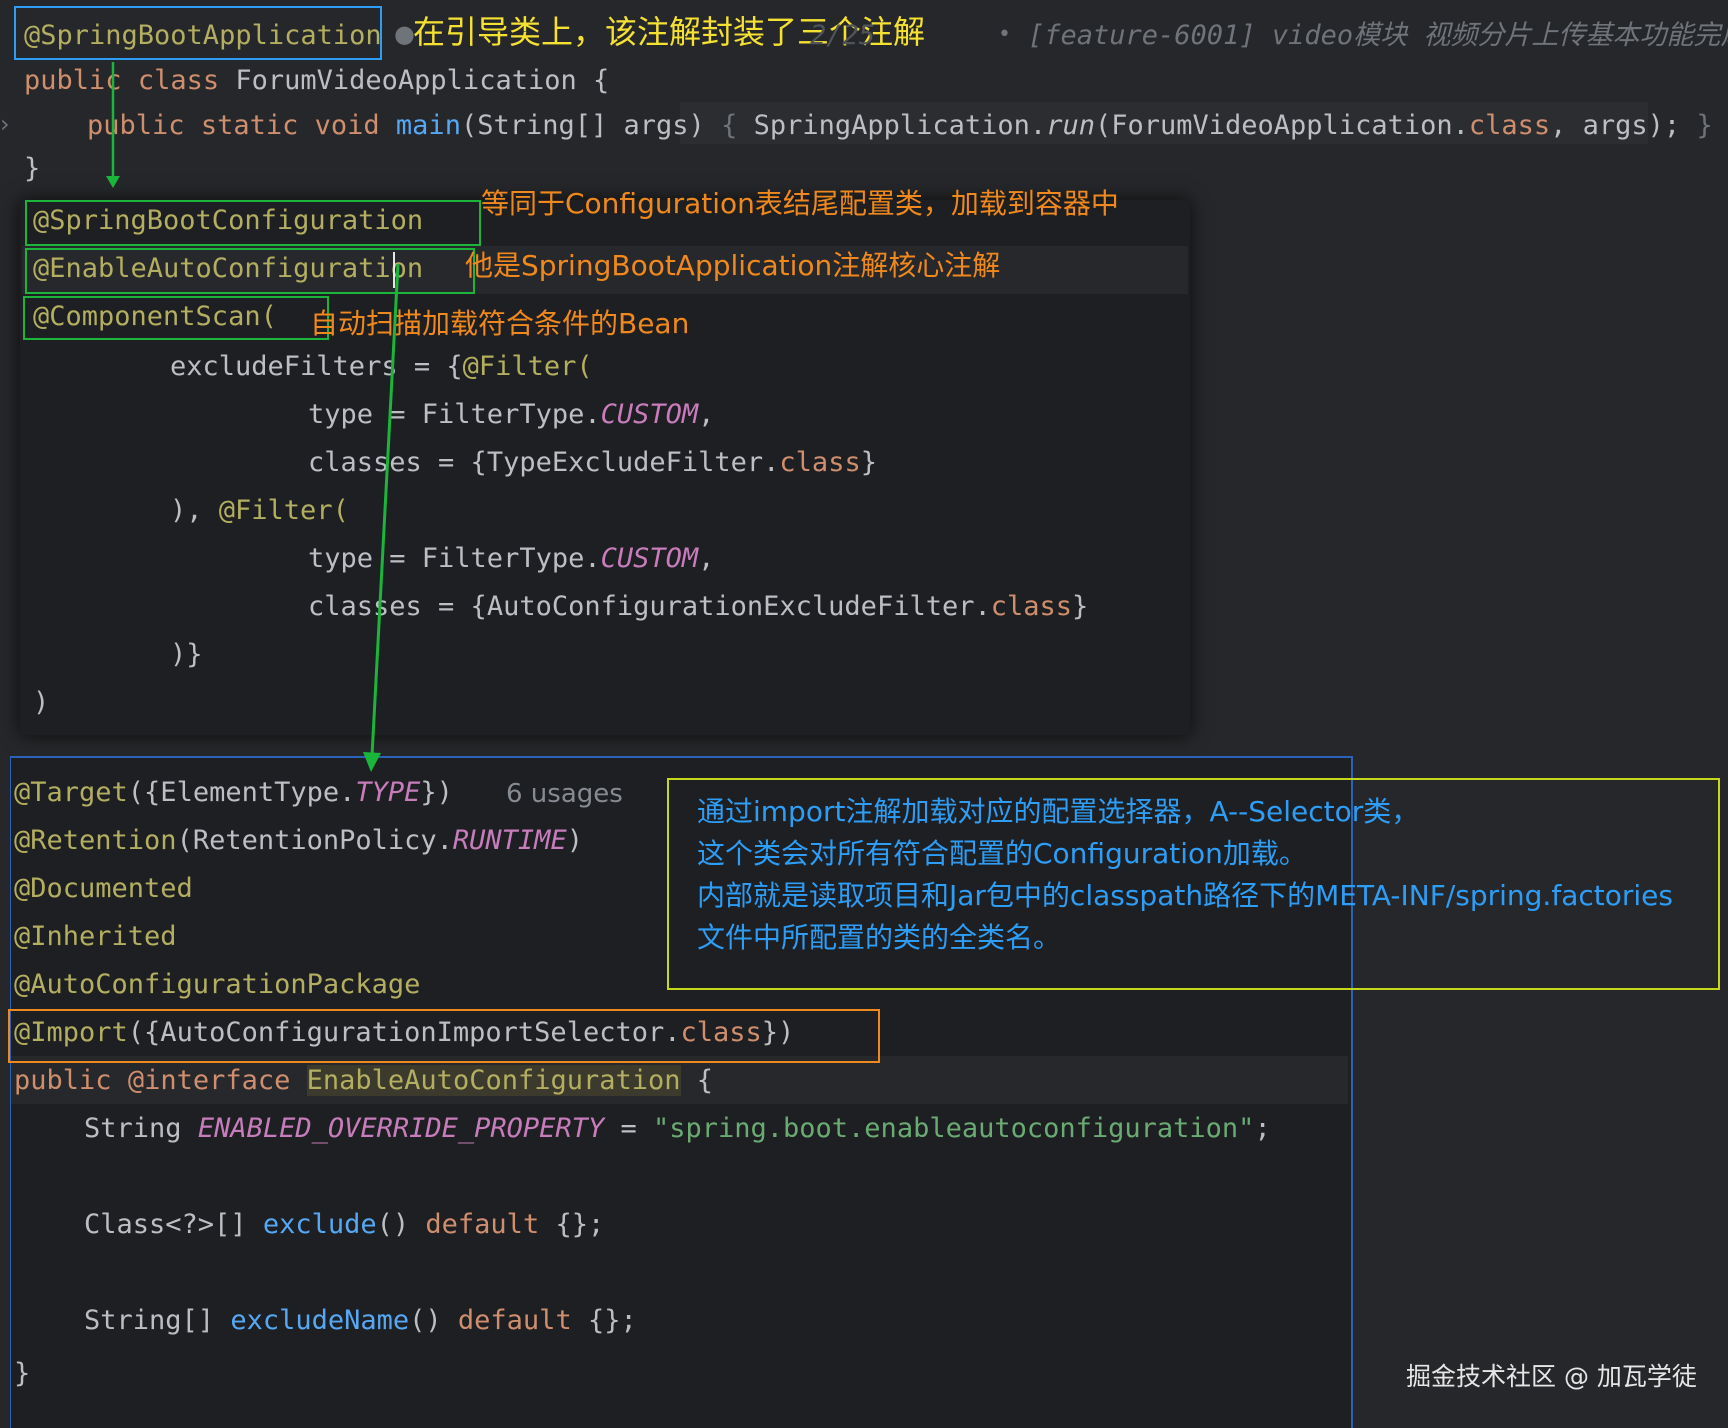 The image size is (1728, 1428). I want to click on watermark: 掘金技术社区 @ 加瓦学徒, so click(1551, 1376).